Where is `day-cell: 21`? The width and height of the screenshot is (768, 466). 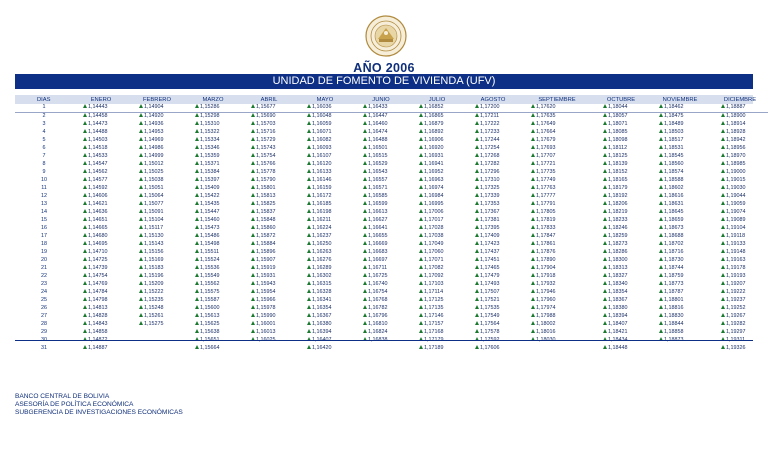
day-cell: 21 is located at coordinates (44, 267).